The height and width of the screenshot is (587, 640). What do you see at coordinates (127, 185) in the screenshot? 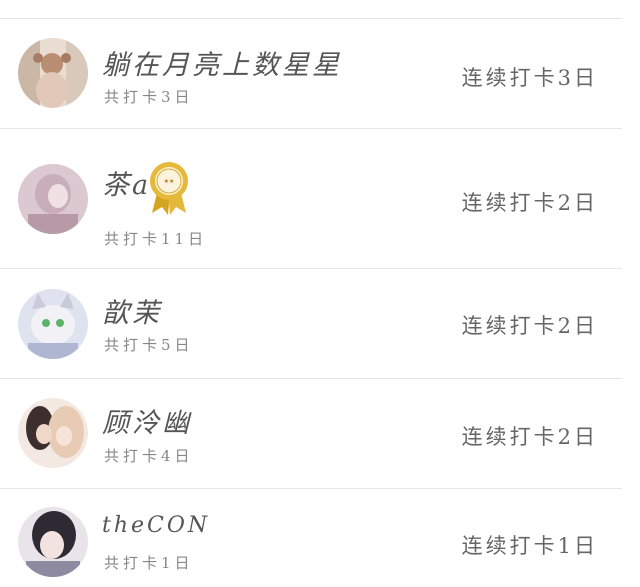
I see `username: 茶a` at bounding box center [127, 185].